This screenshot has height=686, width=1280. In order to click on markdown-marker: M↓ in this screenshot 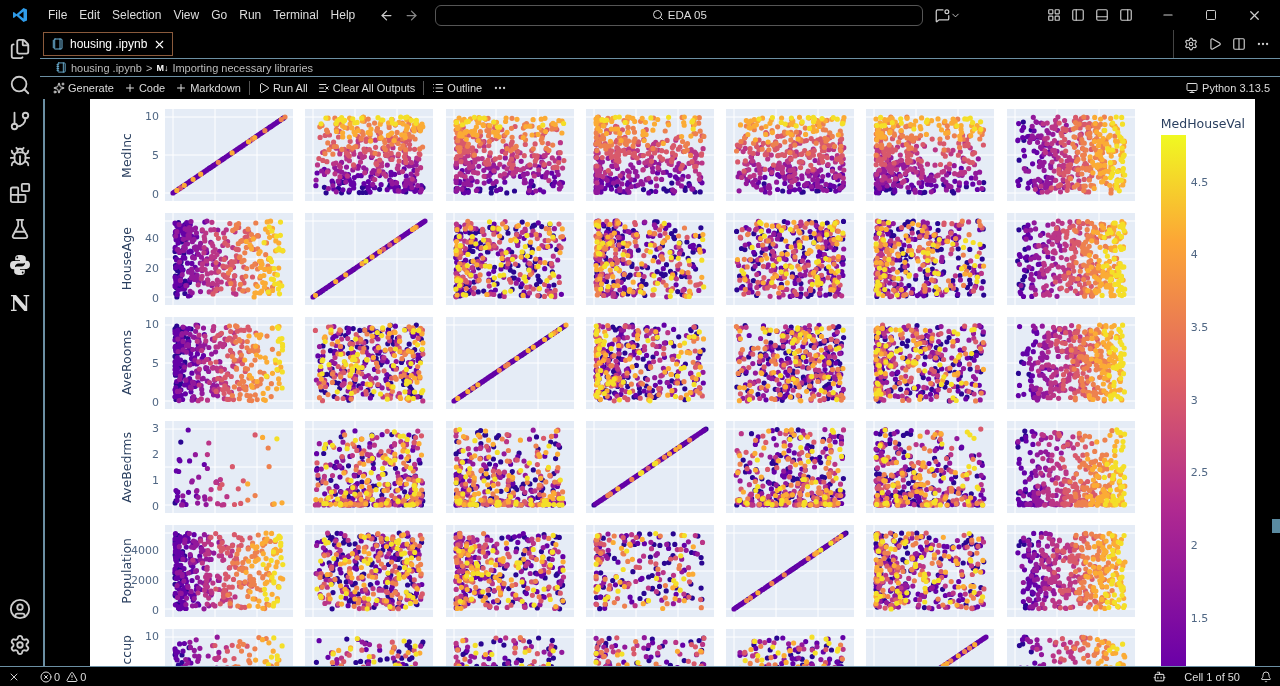, I will do `click(162, 67)`.